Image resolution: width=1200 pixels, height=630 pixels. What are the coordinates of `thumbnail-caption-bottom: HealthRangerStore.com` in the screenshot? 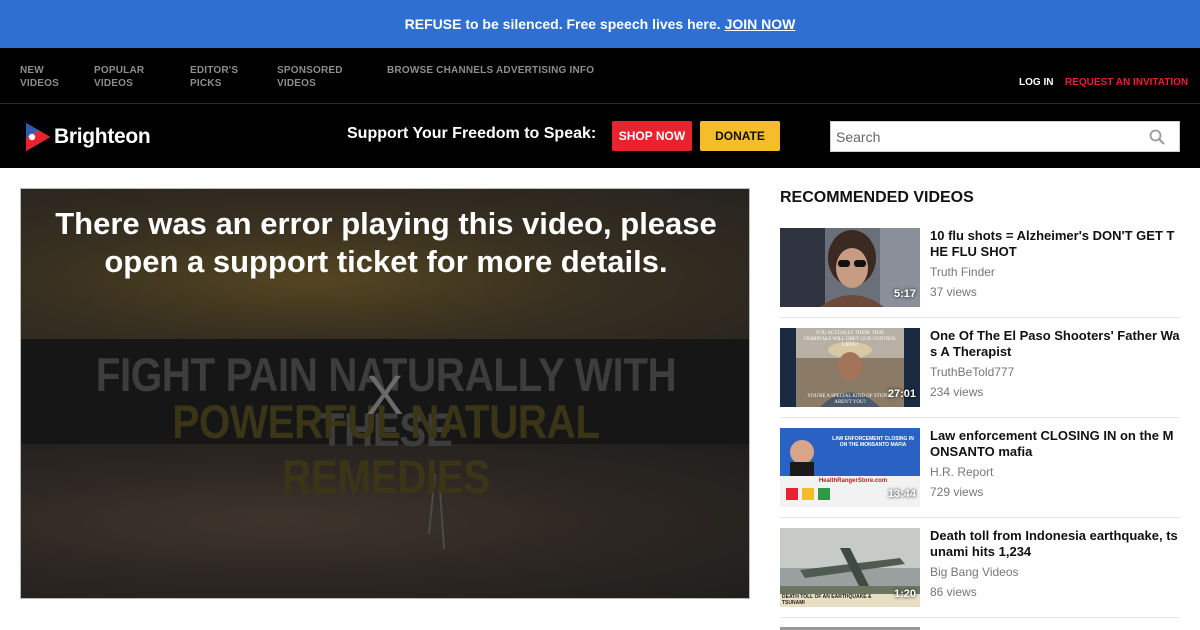 It's located at (853, 481).